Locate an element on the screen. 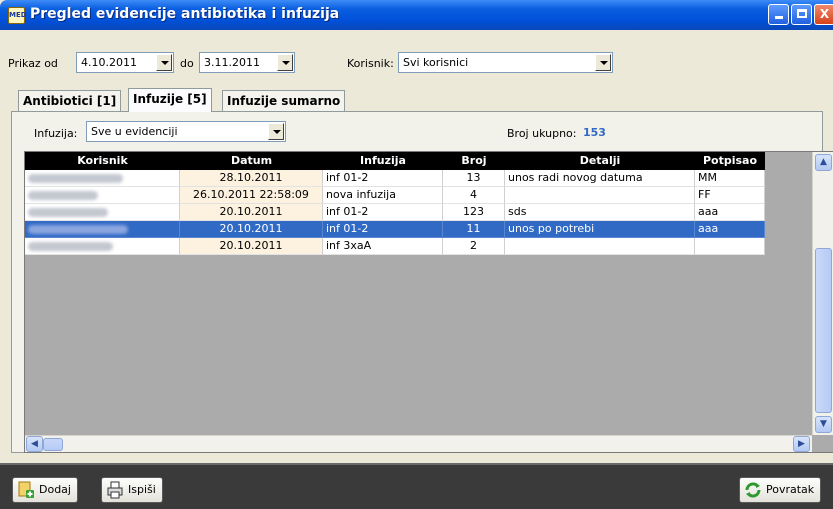 The height and width of the screenshot is (509, 833). column-header-potpisao: Potpisao is located at coordinates (730, 160).